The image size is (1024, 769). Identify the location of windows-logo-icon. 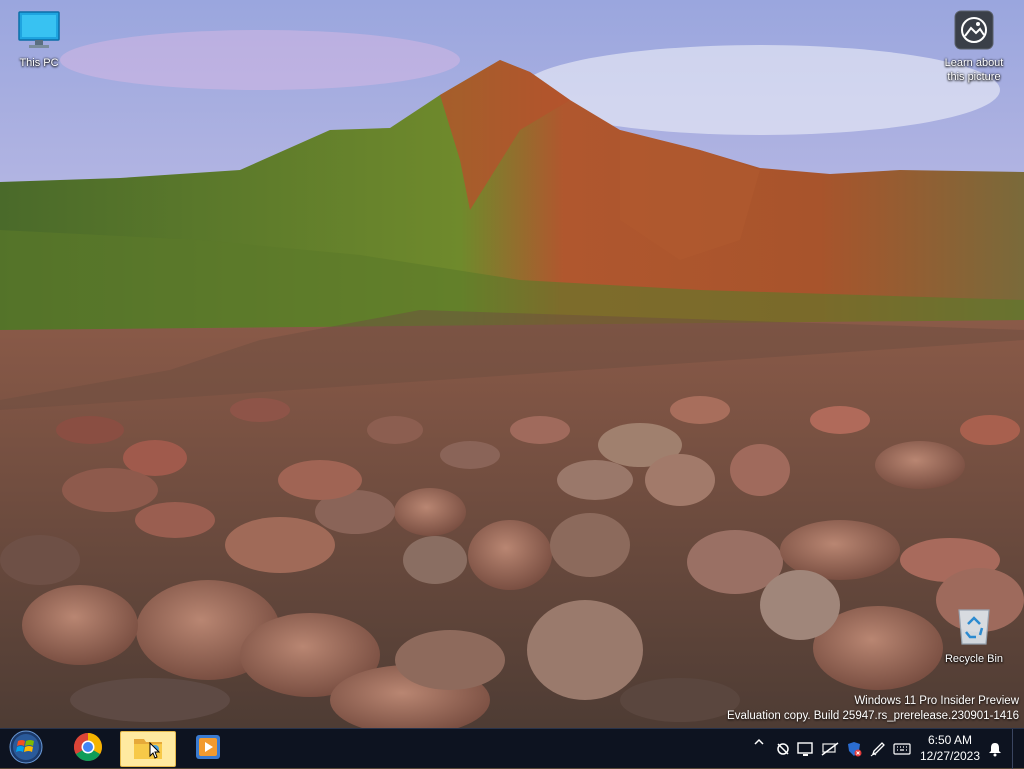
(26, 749).